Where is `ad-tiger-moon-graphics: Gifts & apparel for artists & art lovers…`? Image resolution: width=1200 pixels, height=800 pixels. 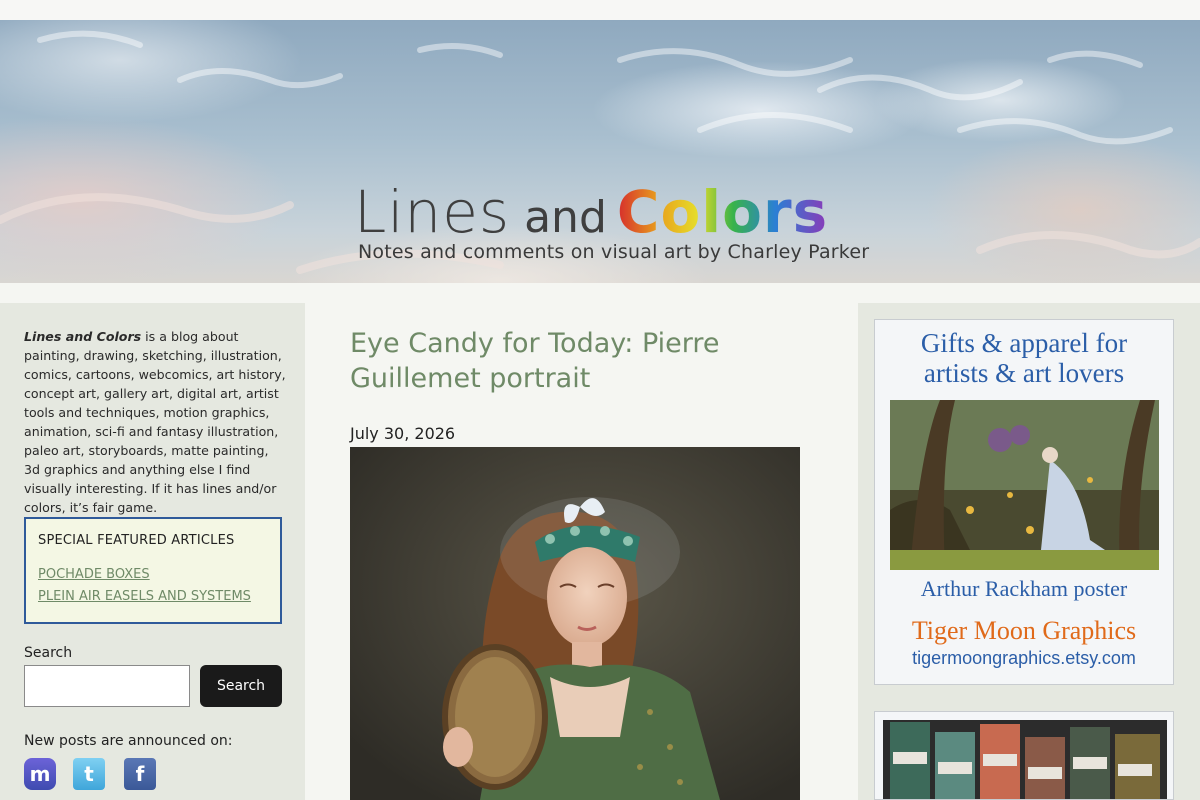
ad-tiger-moon-graphics: Gifts & apparel for artists & art lovers… is located at coordinates (1024, 502).